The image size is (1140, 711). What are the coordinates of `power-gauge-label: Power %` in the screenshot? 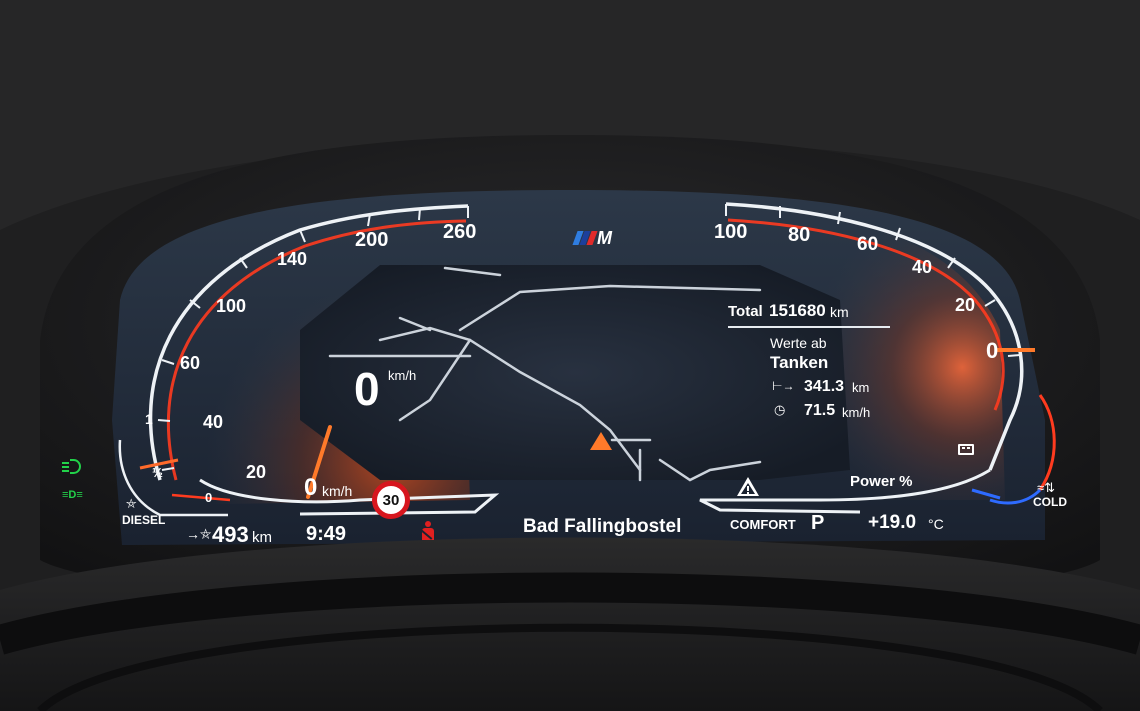 It's located at (881, 481).